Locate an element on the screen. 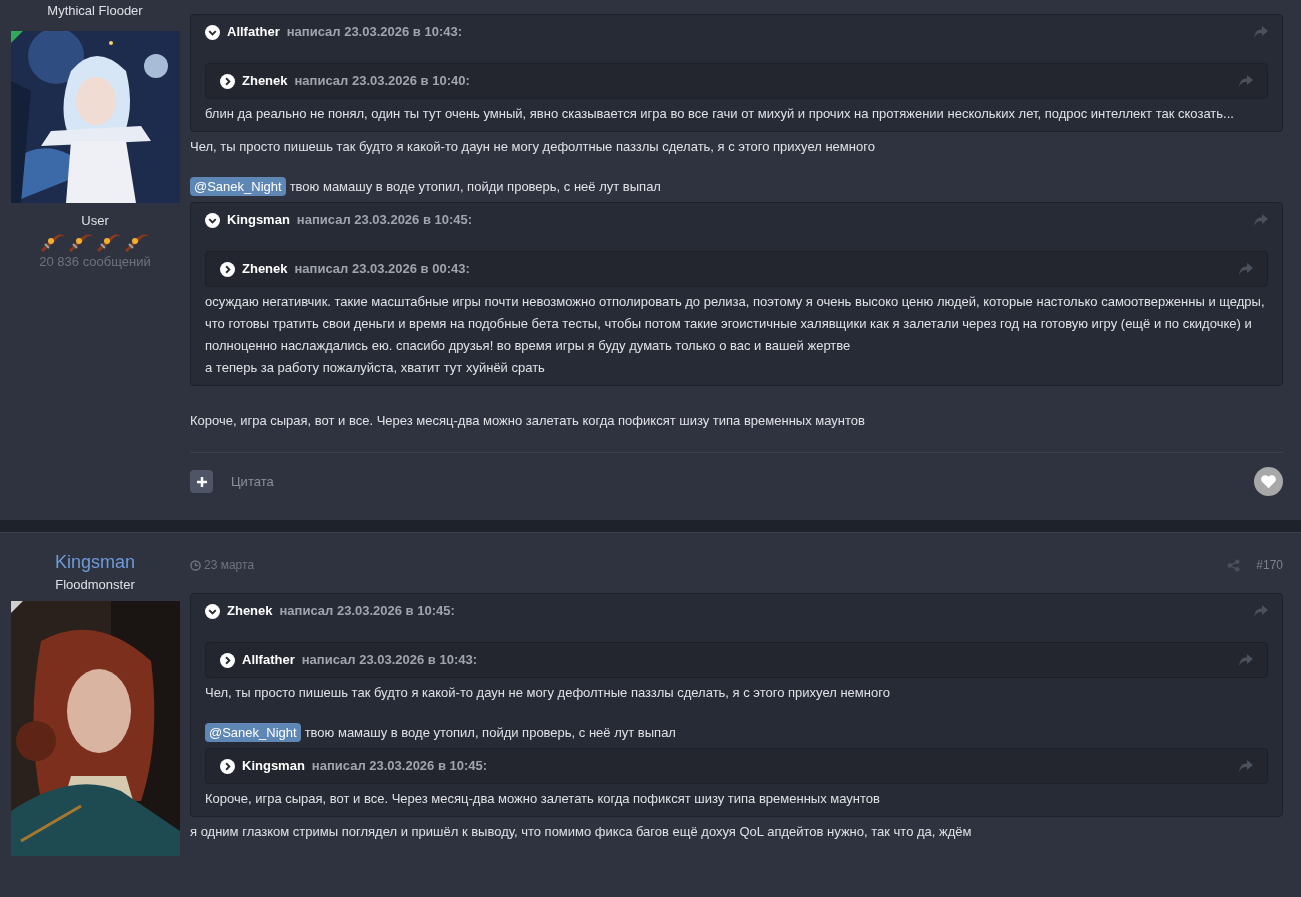 The width and height of the screenshot is (1301, 897). post-text: я одним глазком стримы поглядел и пришёл к выводу, что помимо фикса багов ещё дохуя QoL апдейтов нужно, так что да, ждём is located at coordinates (581, 832).